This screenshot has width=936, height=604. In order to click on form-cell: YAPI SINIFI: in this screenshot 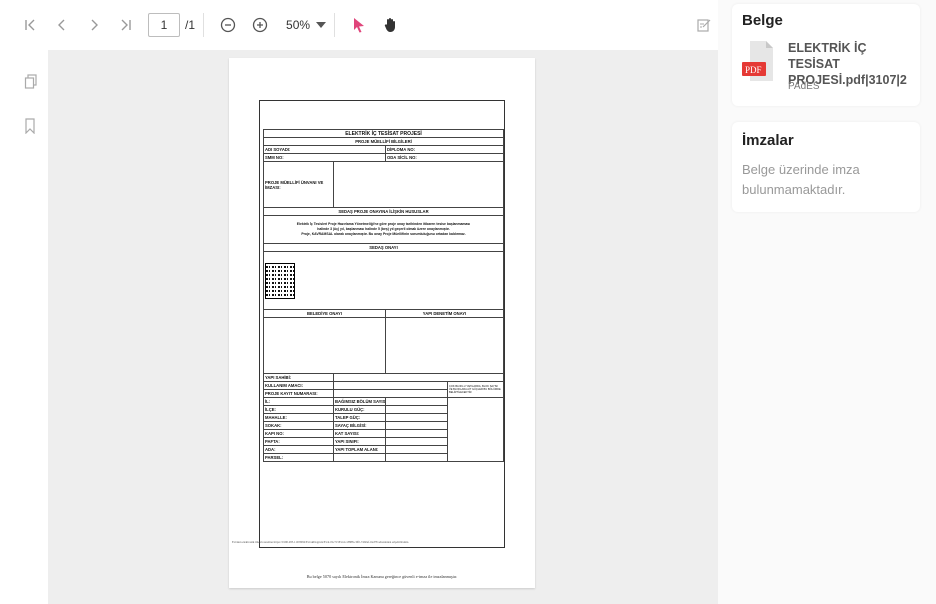, I will do `click(359, 441)`.